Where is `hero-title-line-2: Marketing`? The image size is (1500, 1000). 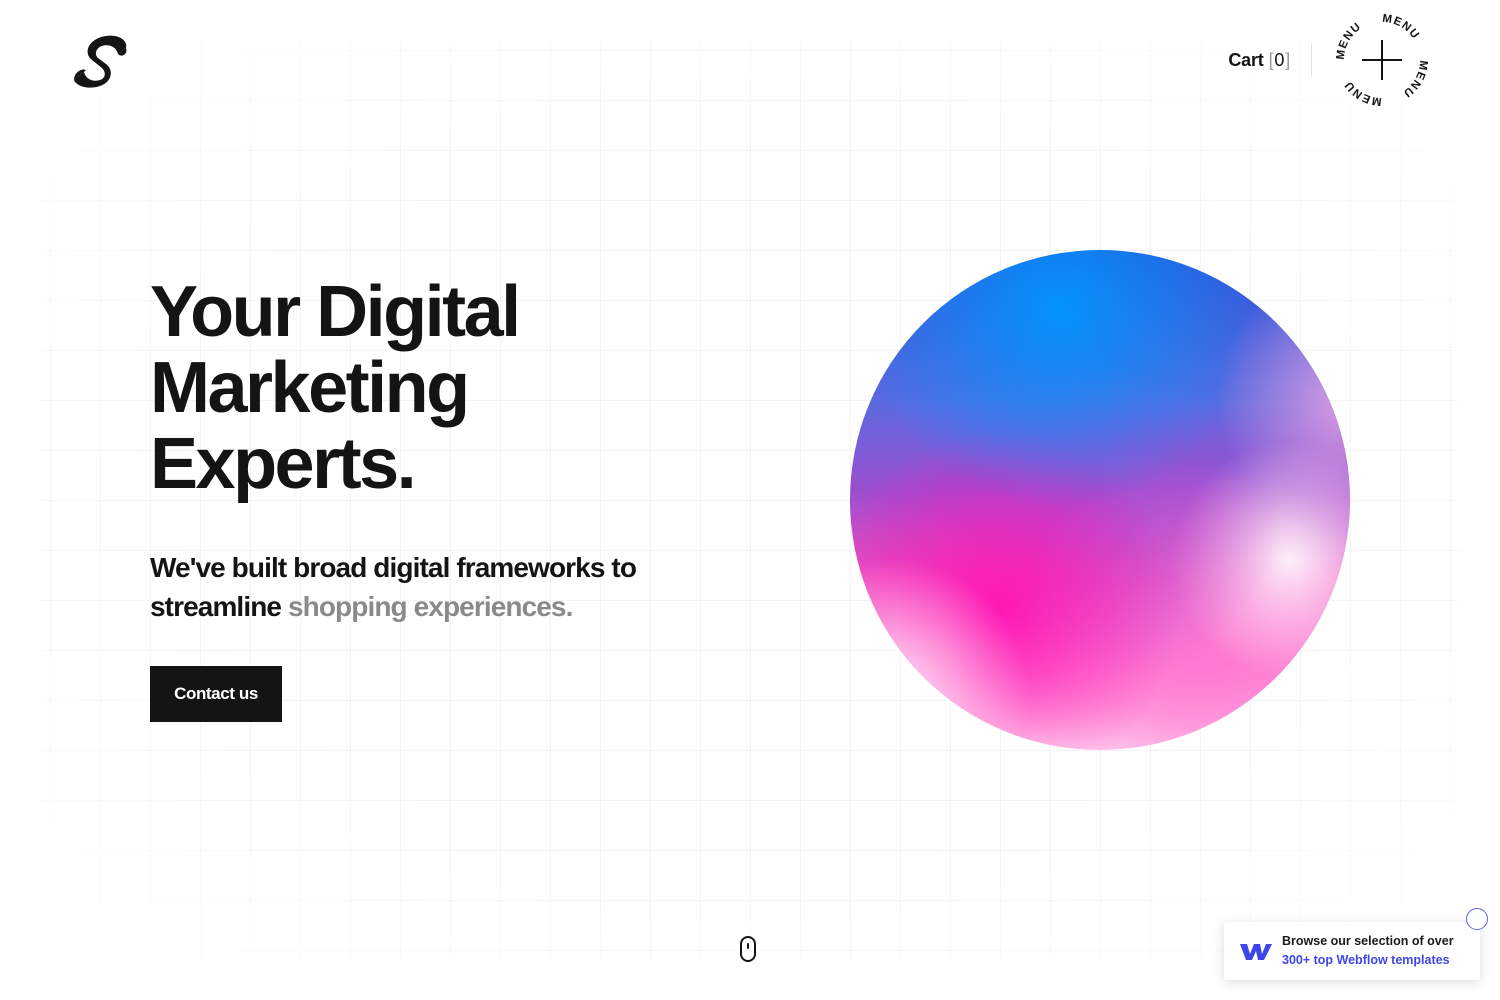
hero-title-line-2: Marketing is located at coordinates (310, 388).